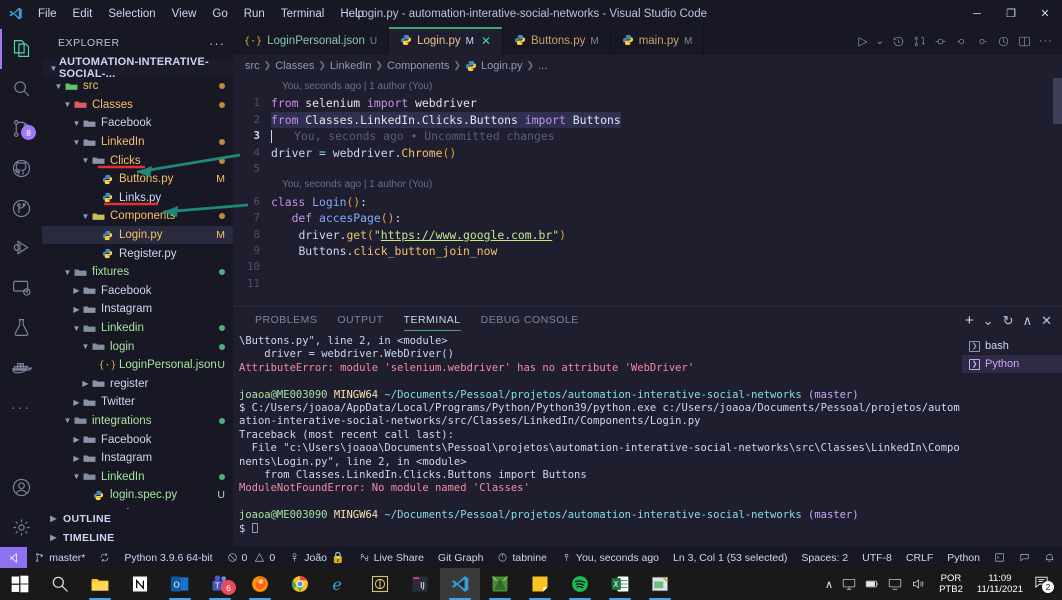  I want to click on tree-folder-row: ▼ Linkedin, so click(137, 328).